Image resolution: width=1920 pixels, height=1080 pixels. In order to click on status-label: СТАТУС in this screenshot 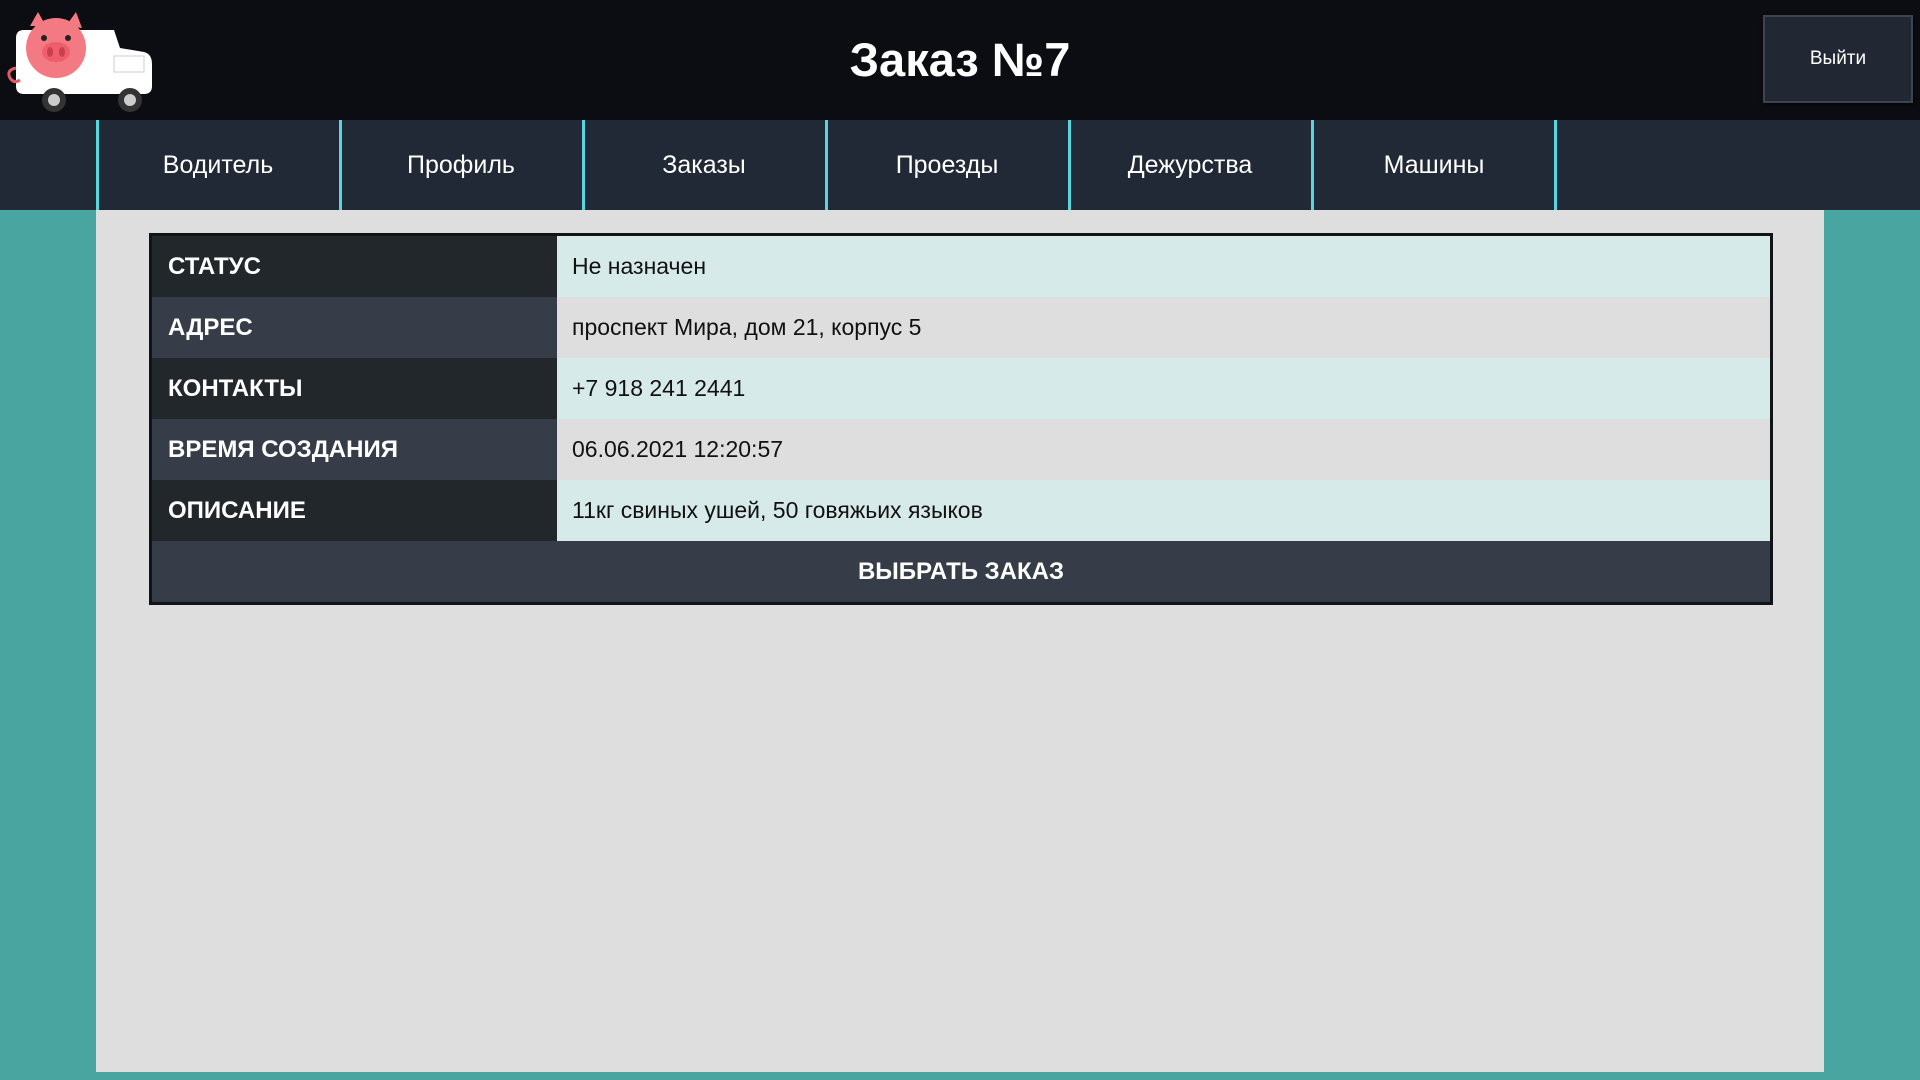, I will do `click(354, 266)`.